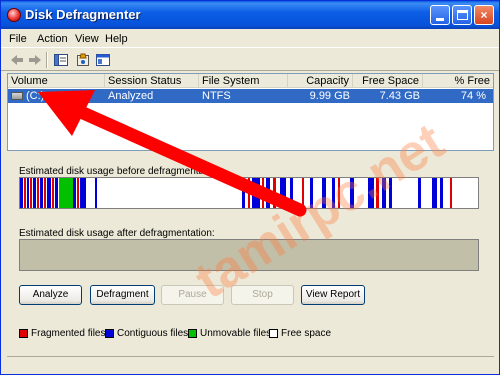 This screenshot has height=375, width=500. What do you see at coordinates (320, 81) in the screenshot?
I see `col-capacity: Capacity` at bounding box center [320, 81].